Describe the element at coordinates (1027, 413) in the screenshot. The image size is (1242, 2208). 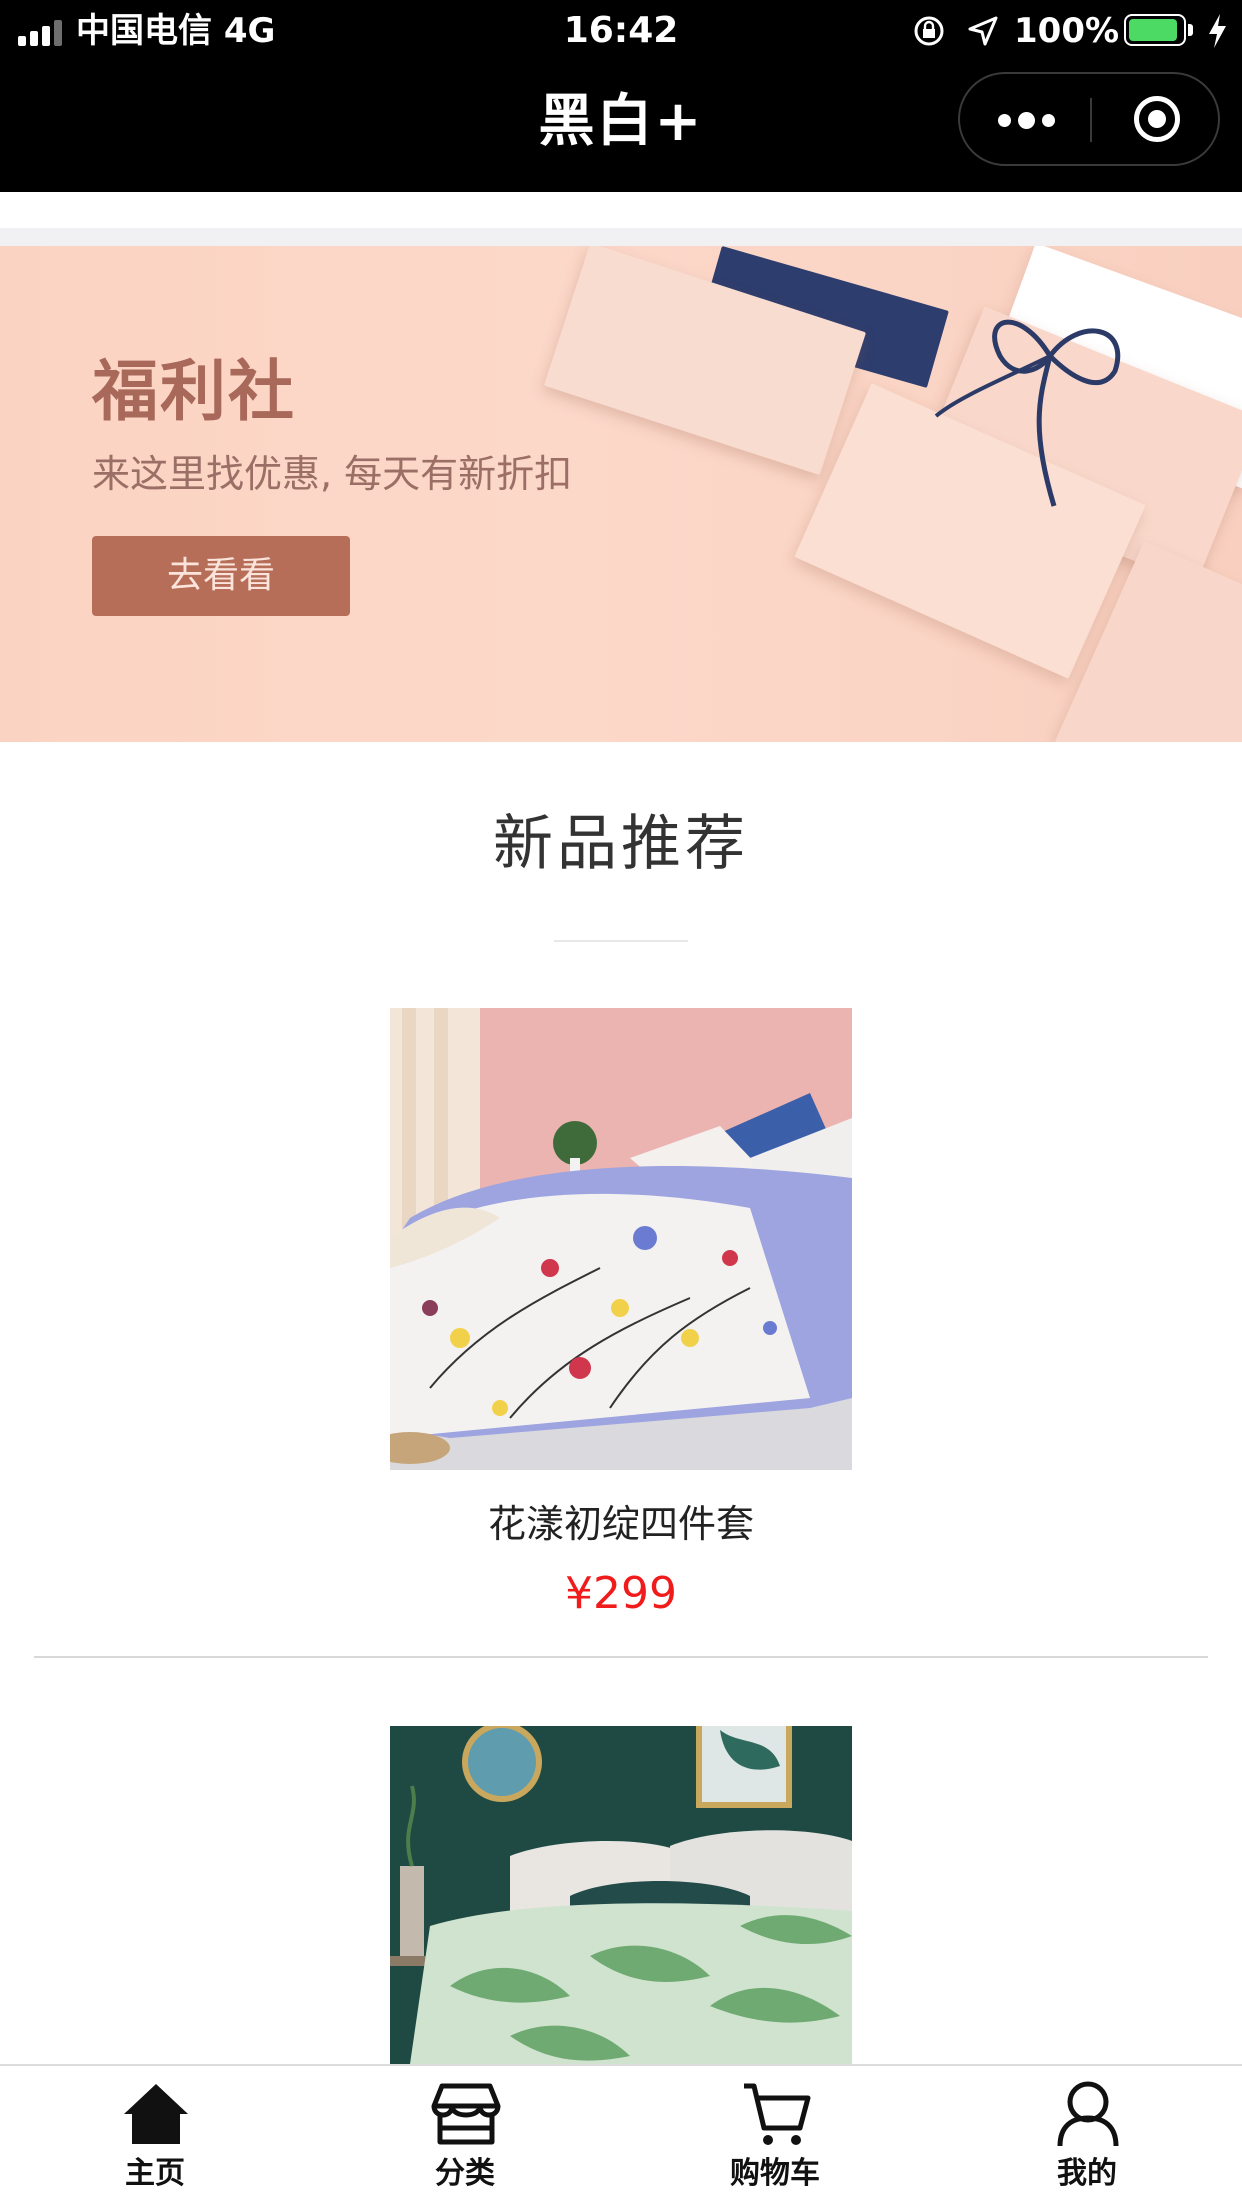
I see `ribbon-bow-icon` at that location.